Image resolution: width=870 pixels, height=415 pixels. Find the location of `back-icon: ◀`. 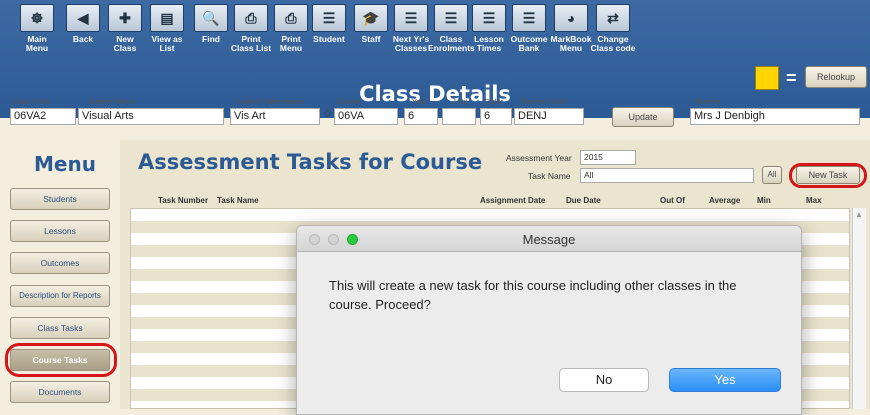

back-icon: ◀ is located at coordinates (83, 18).